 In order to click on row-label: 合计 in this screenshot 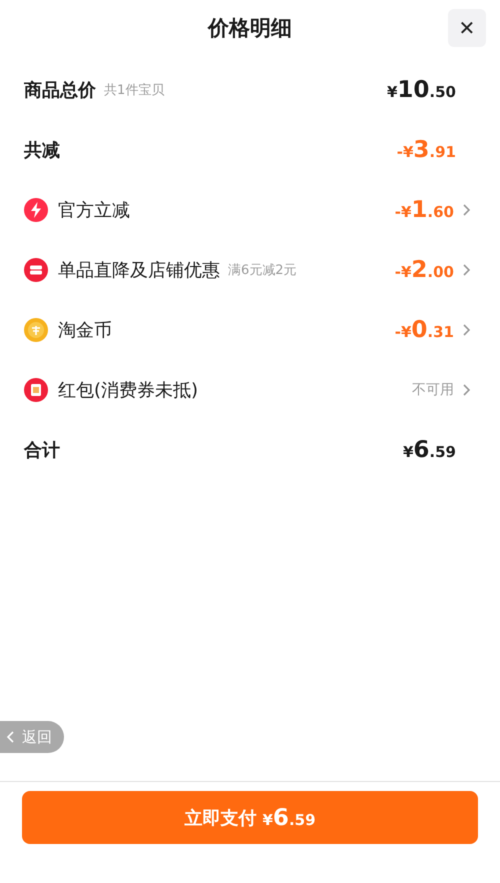, I will do `click(42, 450)`.